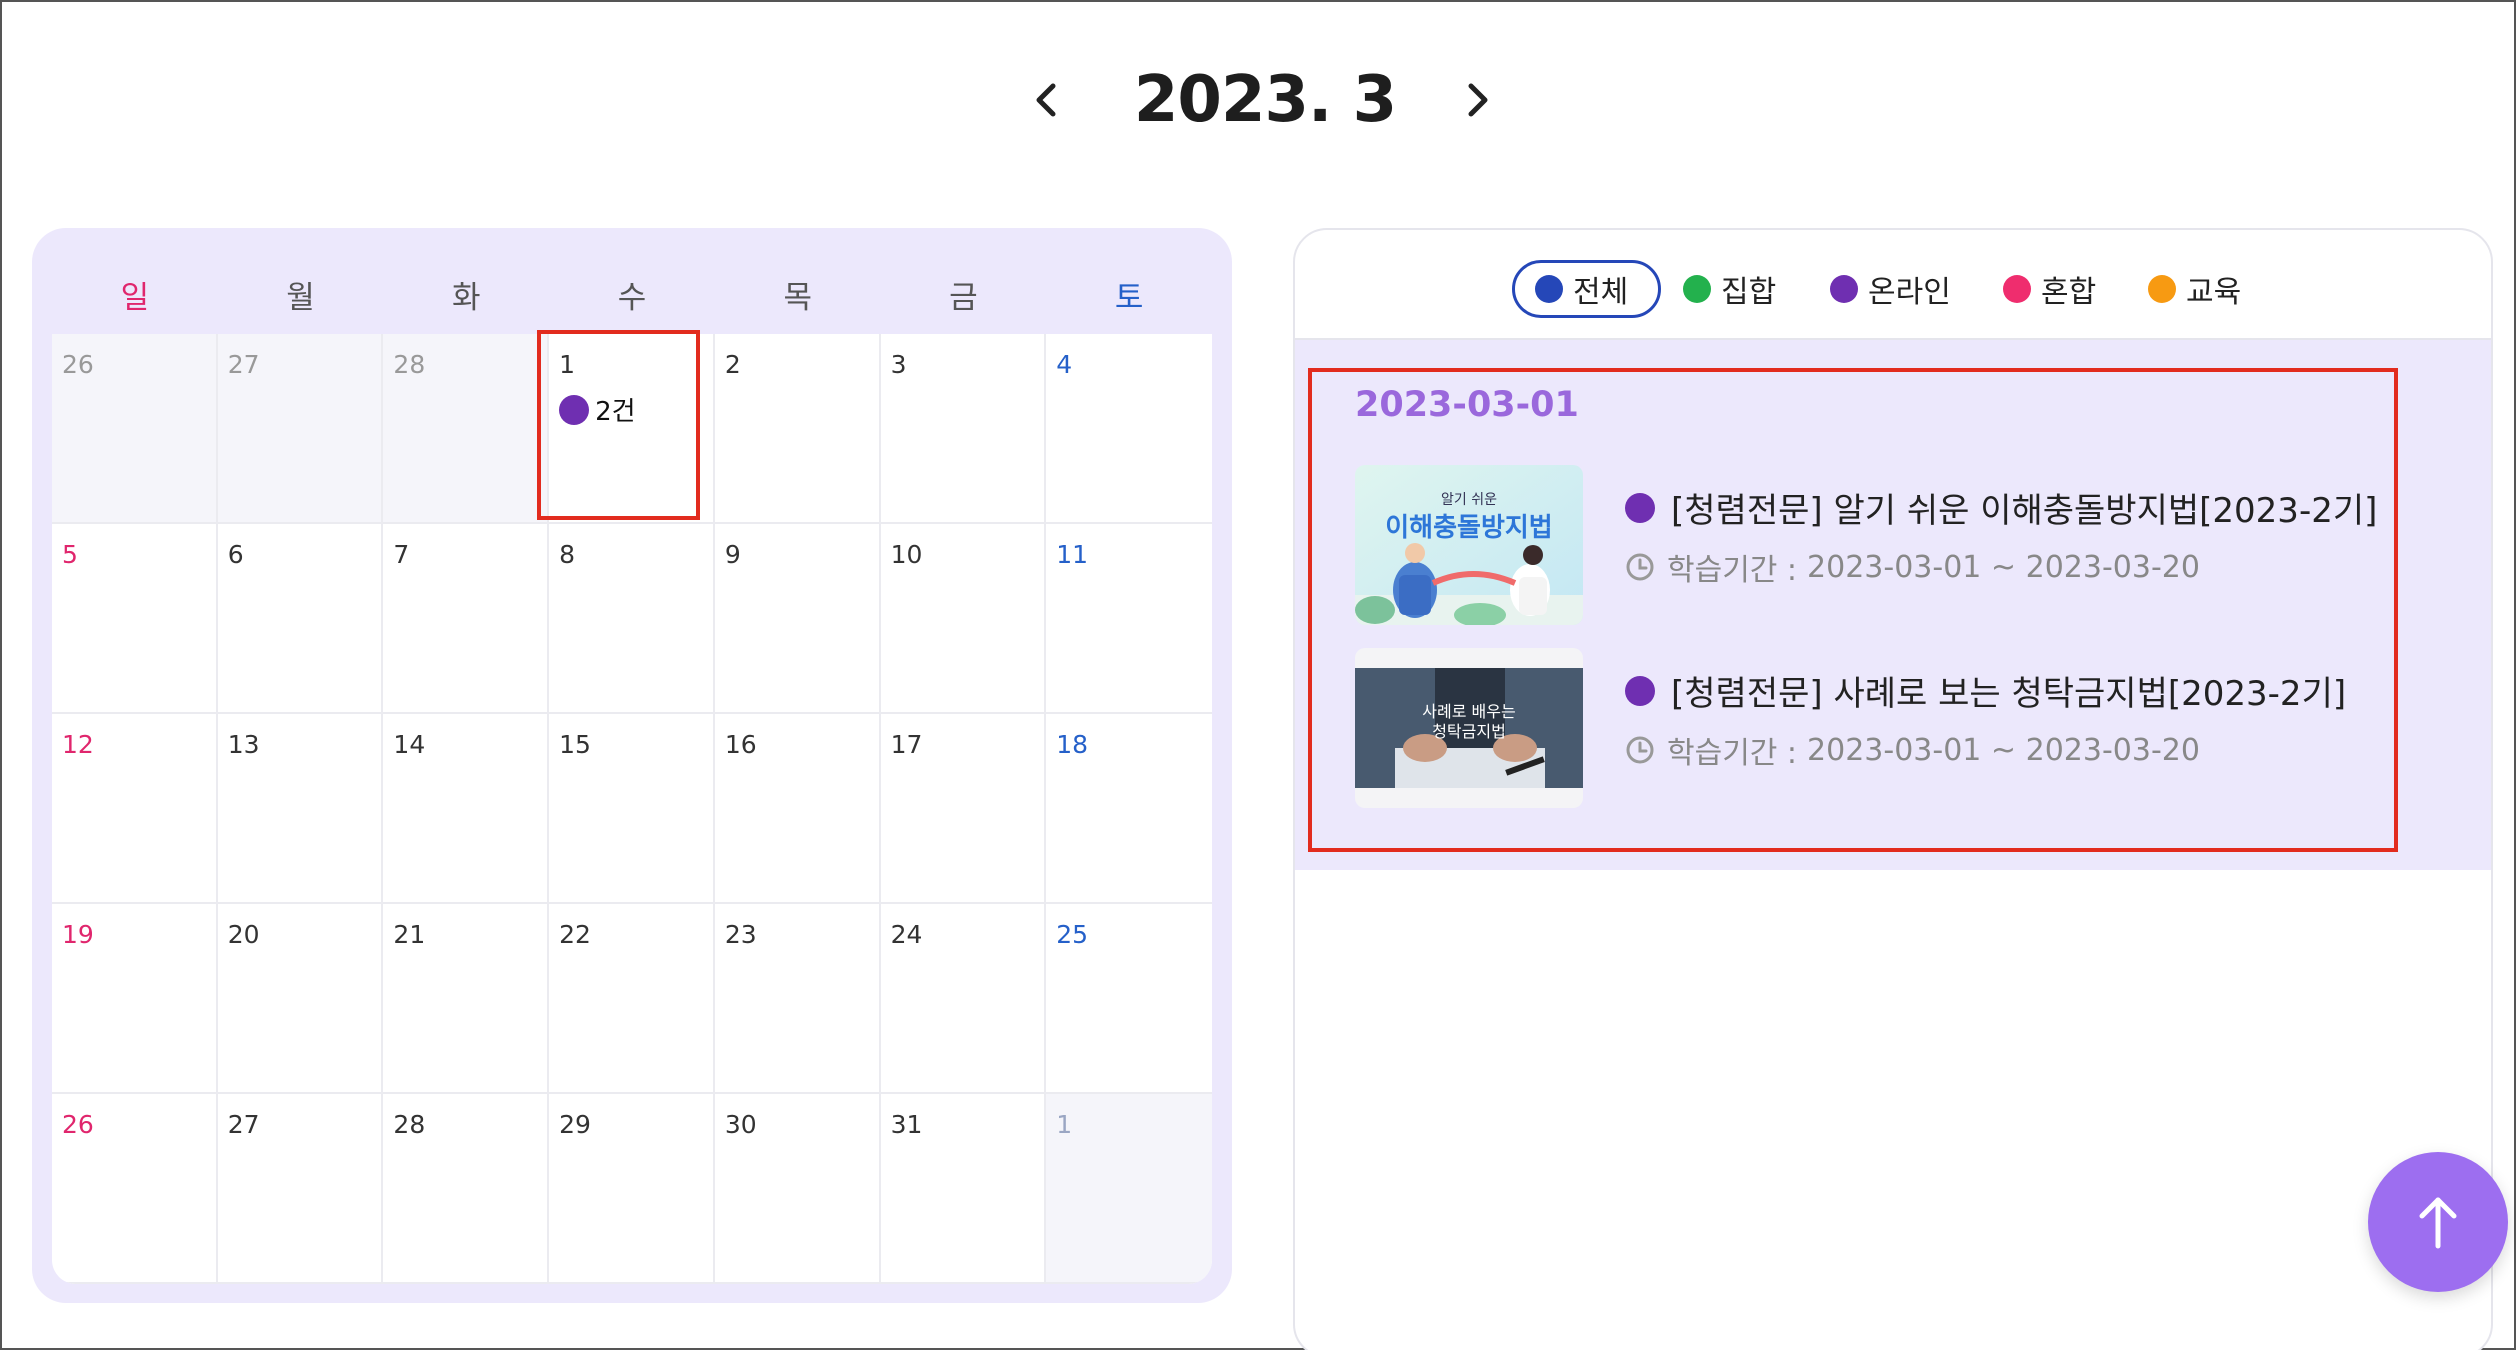  What do you see at coordinates (1129, 429) in the screenshot?
I see `calendar-day: 4` at bounding box center [1129, 429].